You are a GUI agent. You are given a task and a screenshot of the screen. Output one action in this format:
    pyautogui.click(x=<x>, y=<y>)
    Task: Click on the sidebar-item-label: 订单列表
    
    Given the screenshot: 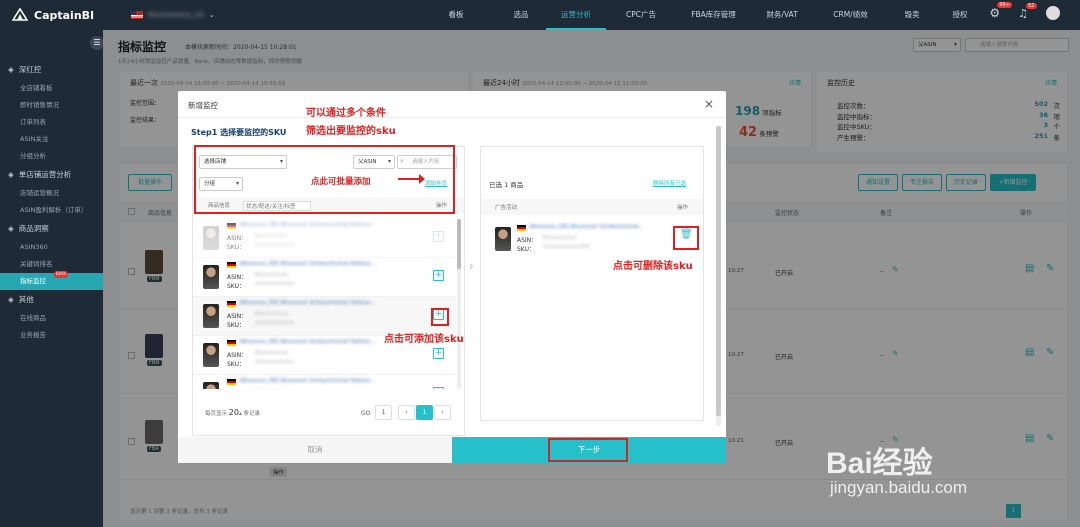 What is the action you would take?
    pyautogui.click(x=33, y=122)
    